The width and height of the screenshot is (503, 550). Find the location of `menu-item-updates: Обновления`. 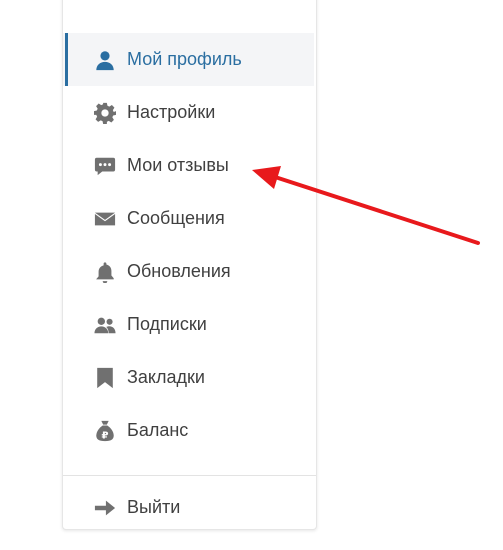

menu-item-updates: Обновления is located at coordinates (189, 271).